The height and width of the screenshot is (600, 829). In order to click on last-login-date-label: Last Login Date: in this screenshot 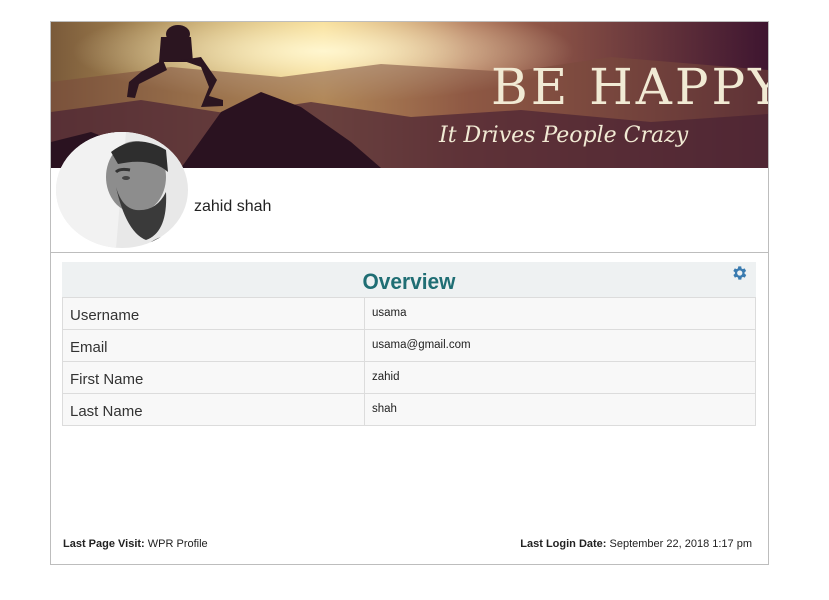, I will do `click(563, 544)`.